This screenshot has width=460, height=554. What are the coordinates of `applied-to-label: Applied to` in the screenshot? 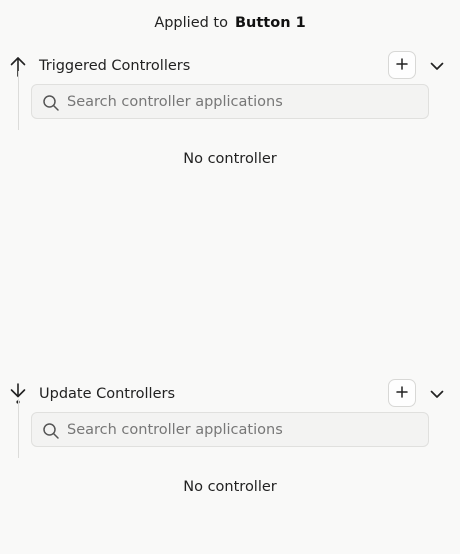 It's located at (191, 23).